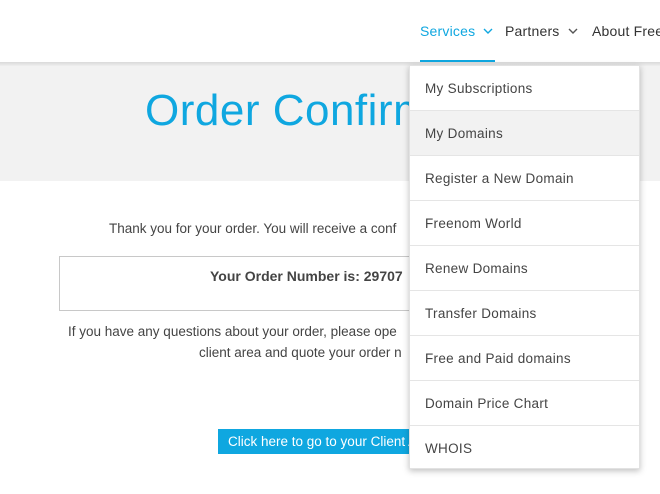 This screenshot has width=660, height=494. What do you see at coordinates (318, 441) in the screenshot?
I see `client-area-button: Click here to go to your Client A` at bounding box center [318, 441].